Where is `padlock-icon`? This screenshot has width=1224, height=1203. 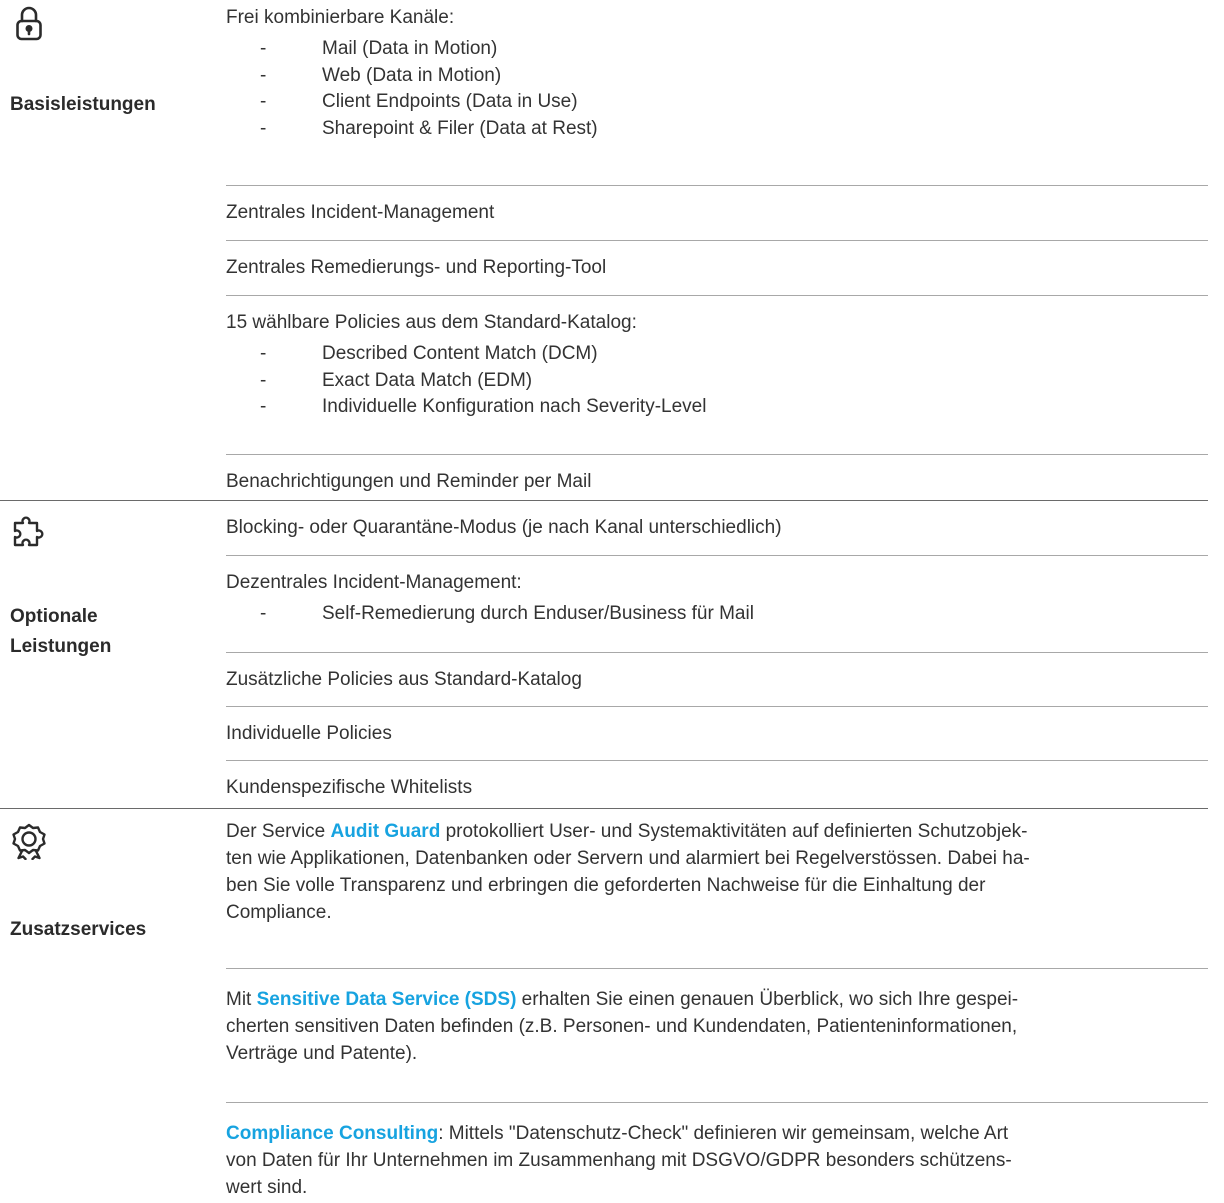 padlock-icon is located at coordinates (29, 23).